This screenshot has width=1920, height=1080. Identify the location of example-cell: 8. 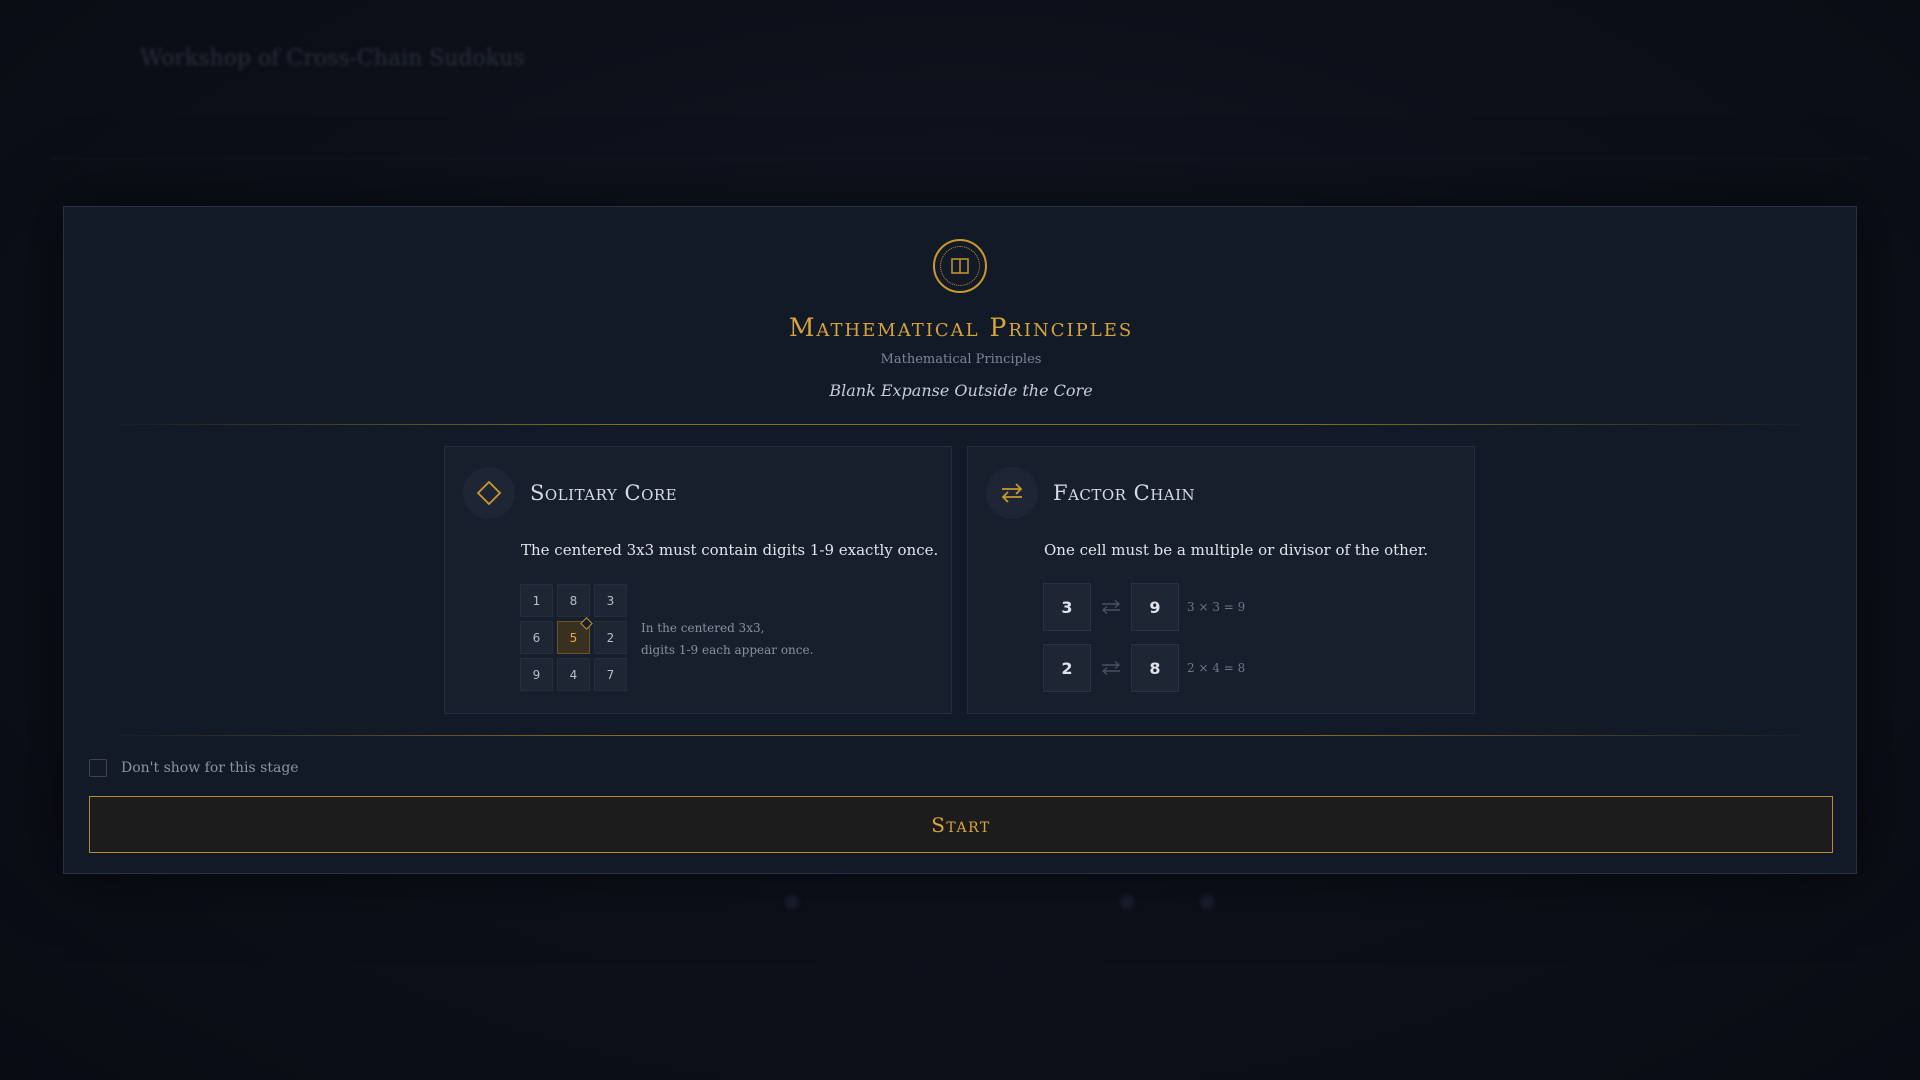
(1155, 668).